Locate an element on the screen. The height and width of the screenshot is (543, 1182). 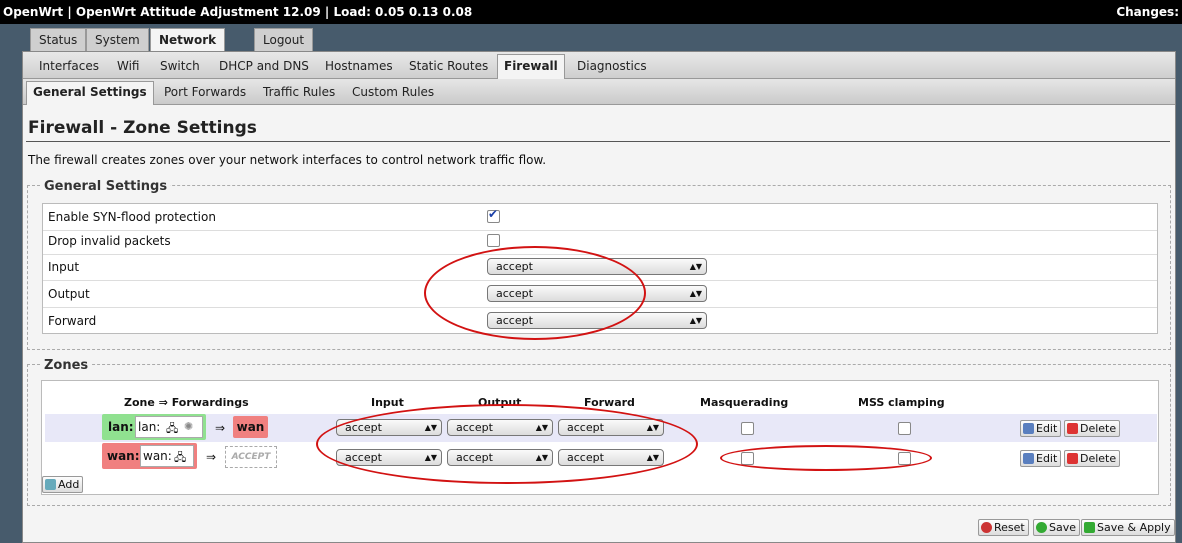
lan-delete-button: Delete is located at coordinates (1092, 428).